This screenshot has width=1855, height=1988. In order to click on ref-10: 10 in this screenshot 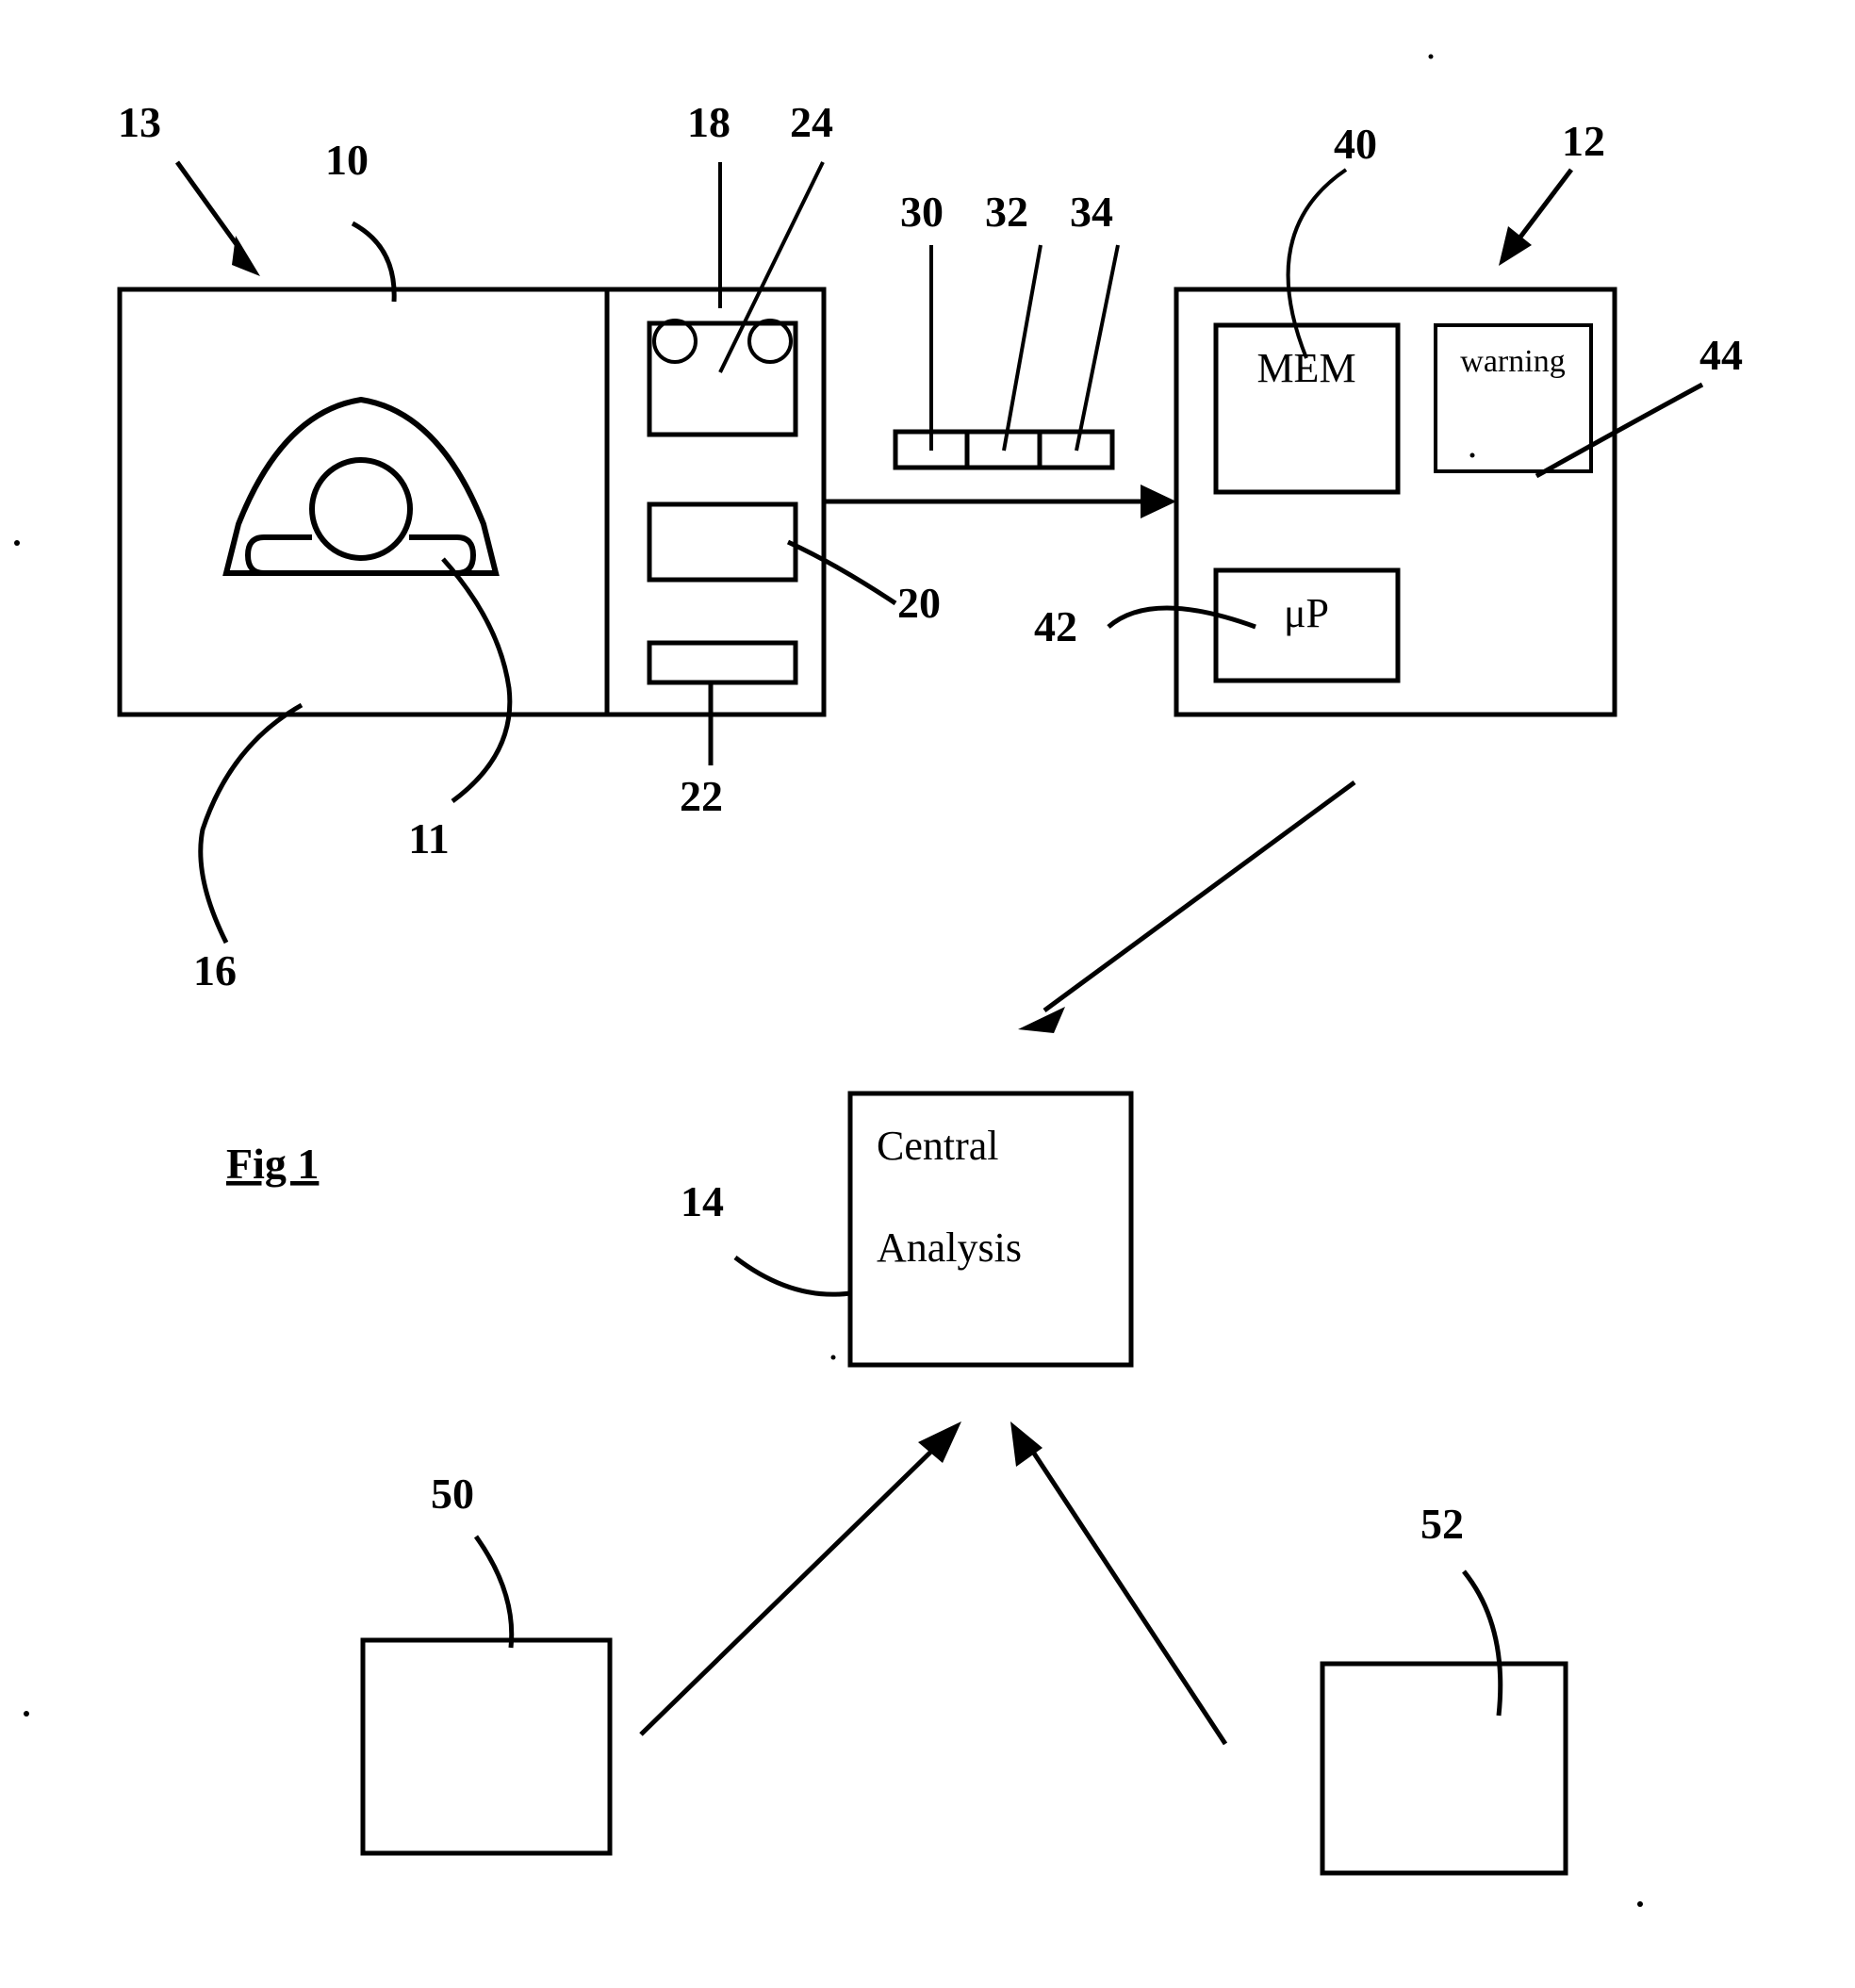, I will do `click(347, 160)`.